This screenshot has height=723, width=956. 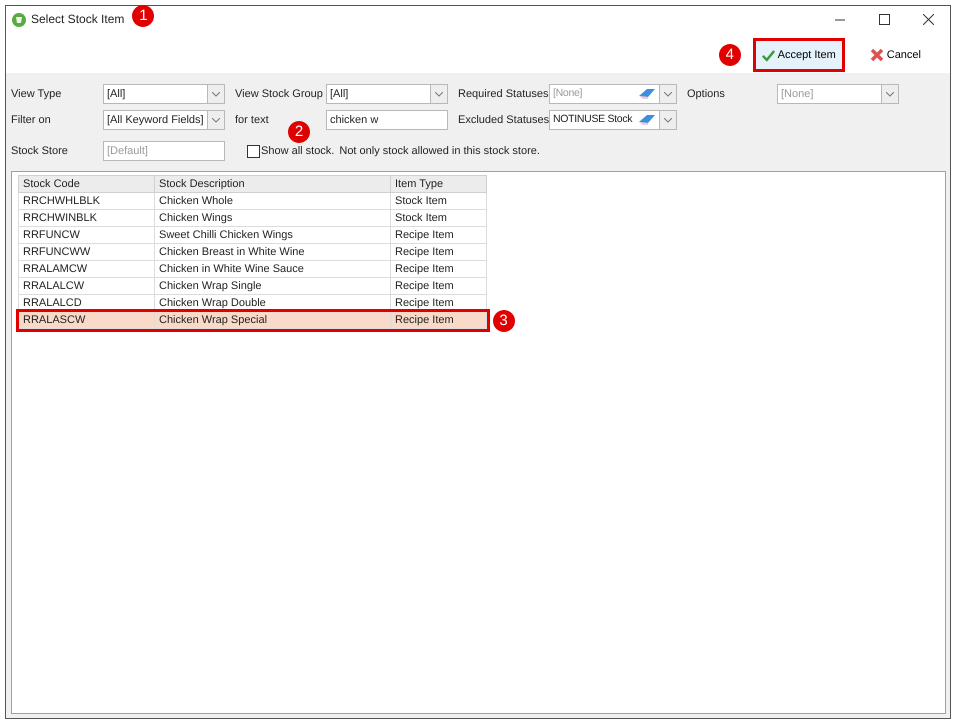 I want to click on cross-icon, so click(x=877, y=55).